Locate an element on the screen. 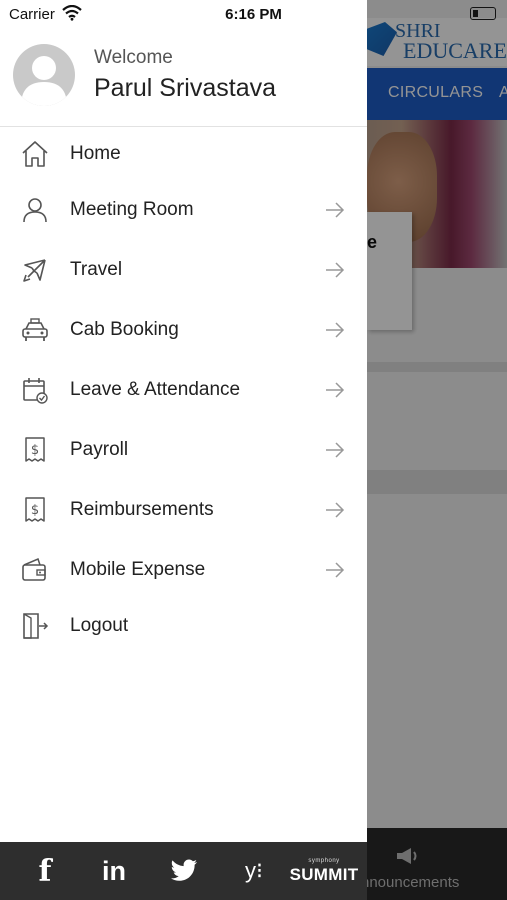 The width and height of the screenshot is (507, 900). menu-label-cab-booking: Cab Booking is located at coordinates (124, 329).